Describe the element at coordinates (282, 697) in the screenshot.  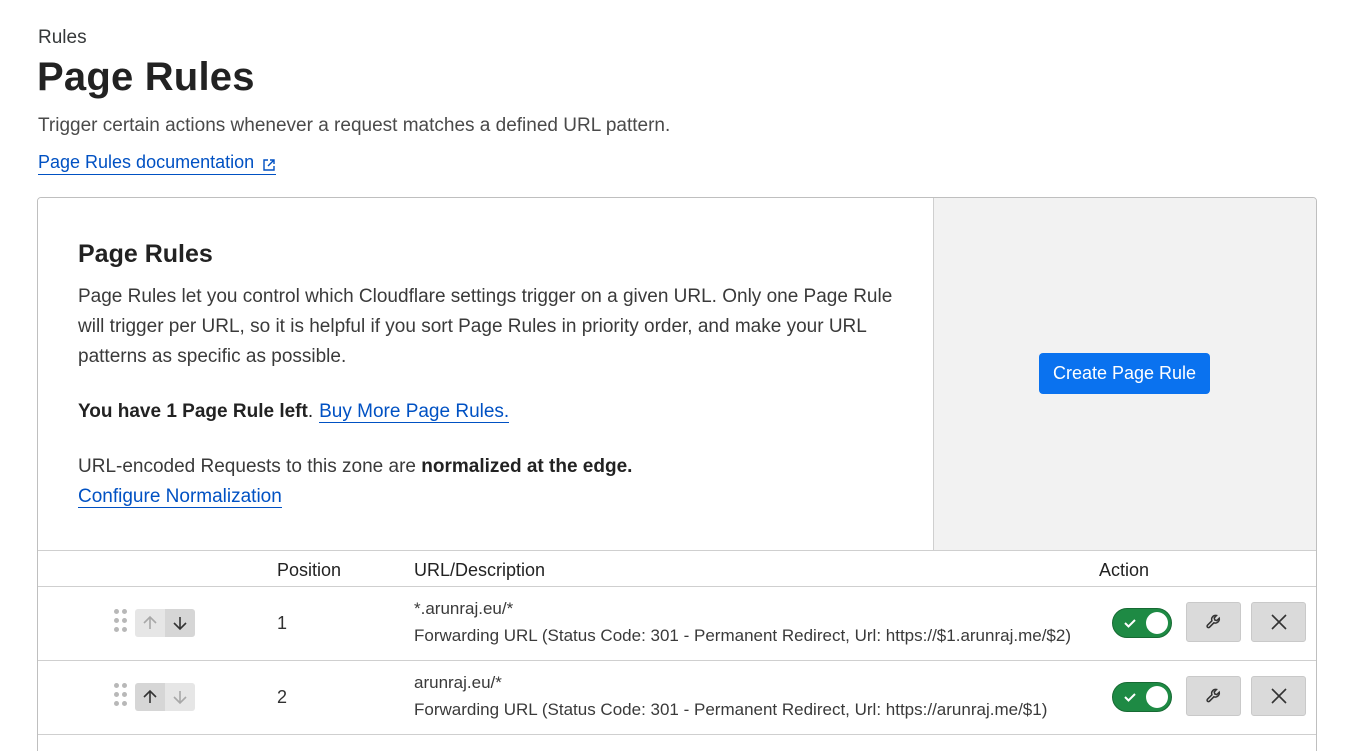
I see `rule-position: 2` at that location.